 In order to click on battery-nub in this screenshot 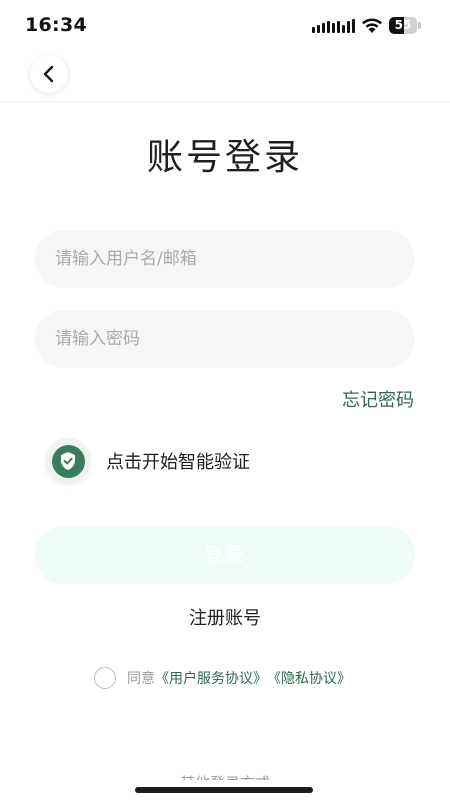, I will do `click(419, 25)`.